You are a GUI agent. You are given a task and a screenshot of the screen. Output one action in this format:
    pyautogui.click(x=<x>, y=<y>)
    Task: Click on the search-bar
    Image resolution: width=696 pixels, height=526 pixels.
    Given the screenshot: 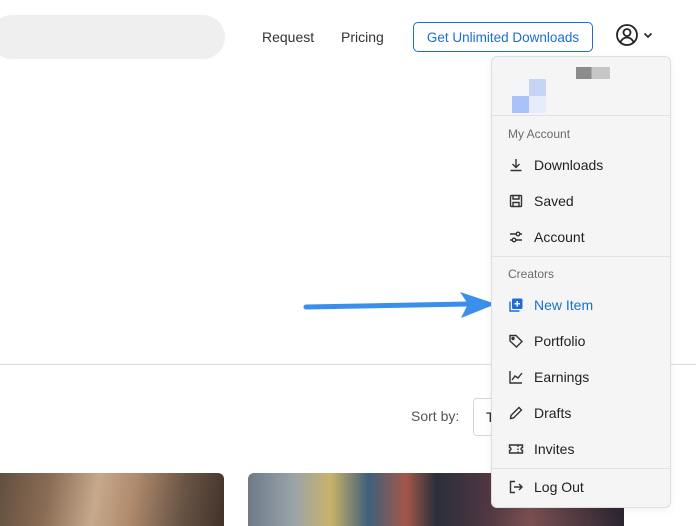 What is the action you would take?
    pyautogui.click(x=112, y=37)
    